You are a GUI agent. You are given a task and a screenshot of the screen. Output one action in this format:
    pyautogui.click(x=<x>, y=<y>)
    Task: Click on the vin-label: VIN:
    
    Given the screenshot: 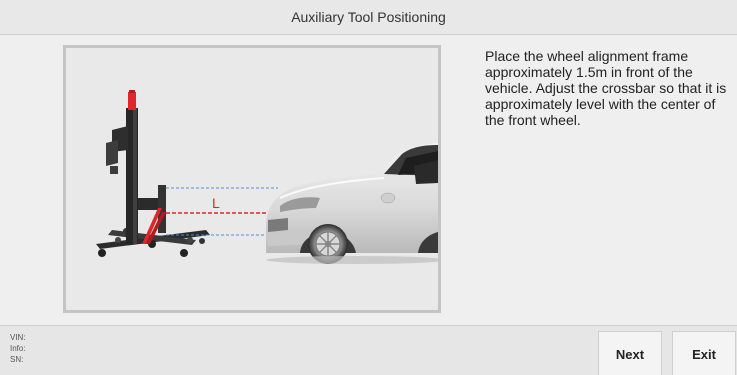 What is the action you would take?
    pyautogui.click(x=18, y=337)
    